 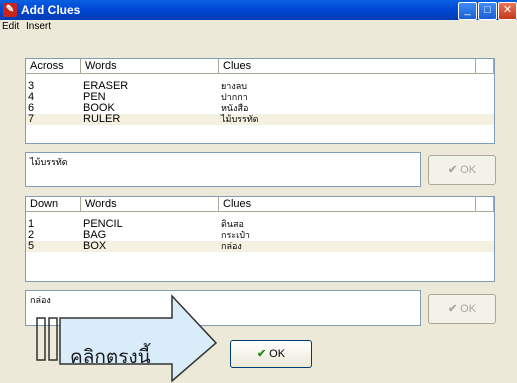 I want to click on menu-edit: Edit, so click(x=10, y=26).